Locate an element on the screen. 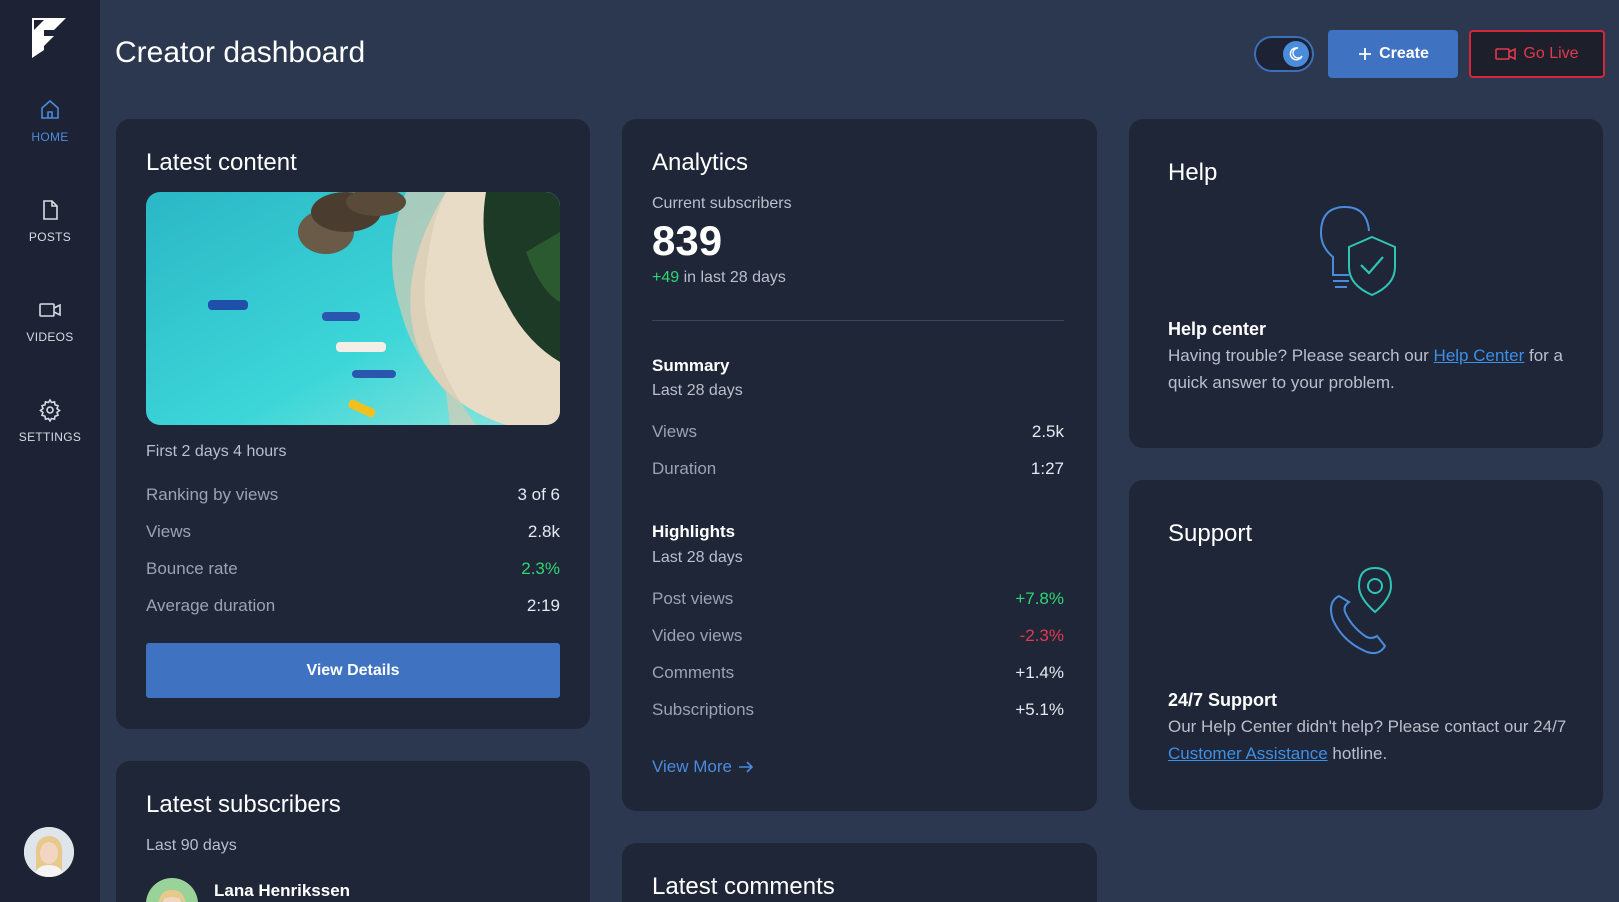 The height and width of the screenshot is (902, 1619). sidebar: HOME POSTS VIDEOS SETTINGS is located at coordinates (50, 451).